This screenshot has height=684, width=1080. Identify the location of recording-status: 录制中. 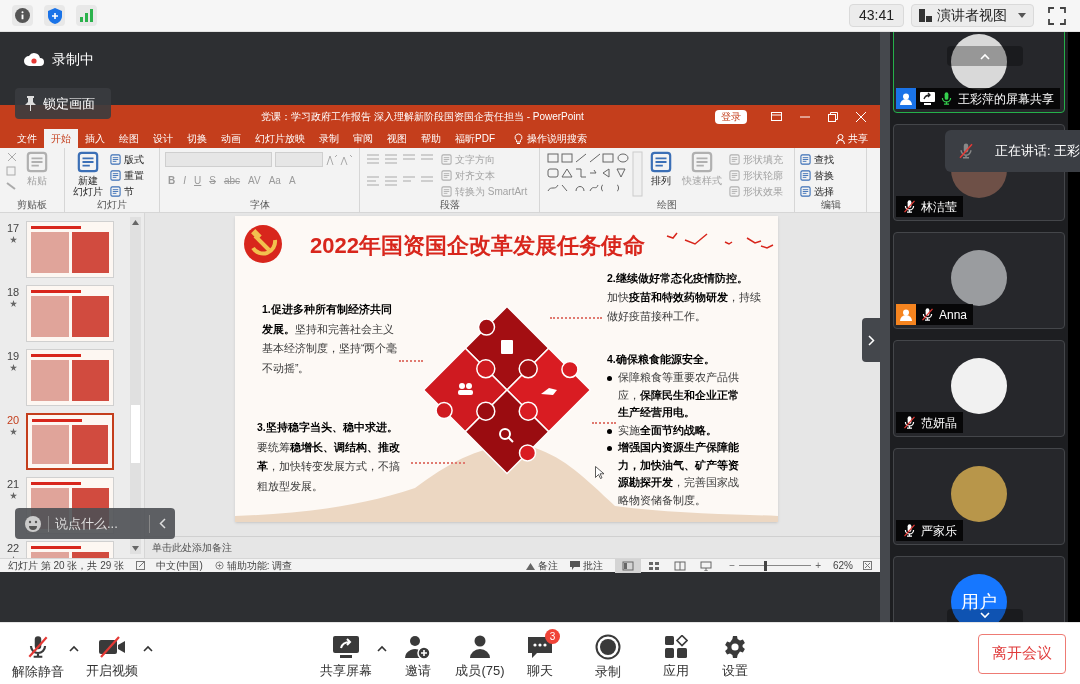
(73, 59).